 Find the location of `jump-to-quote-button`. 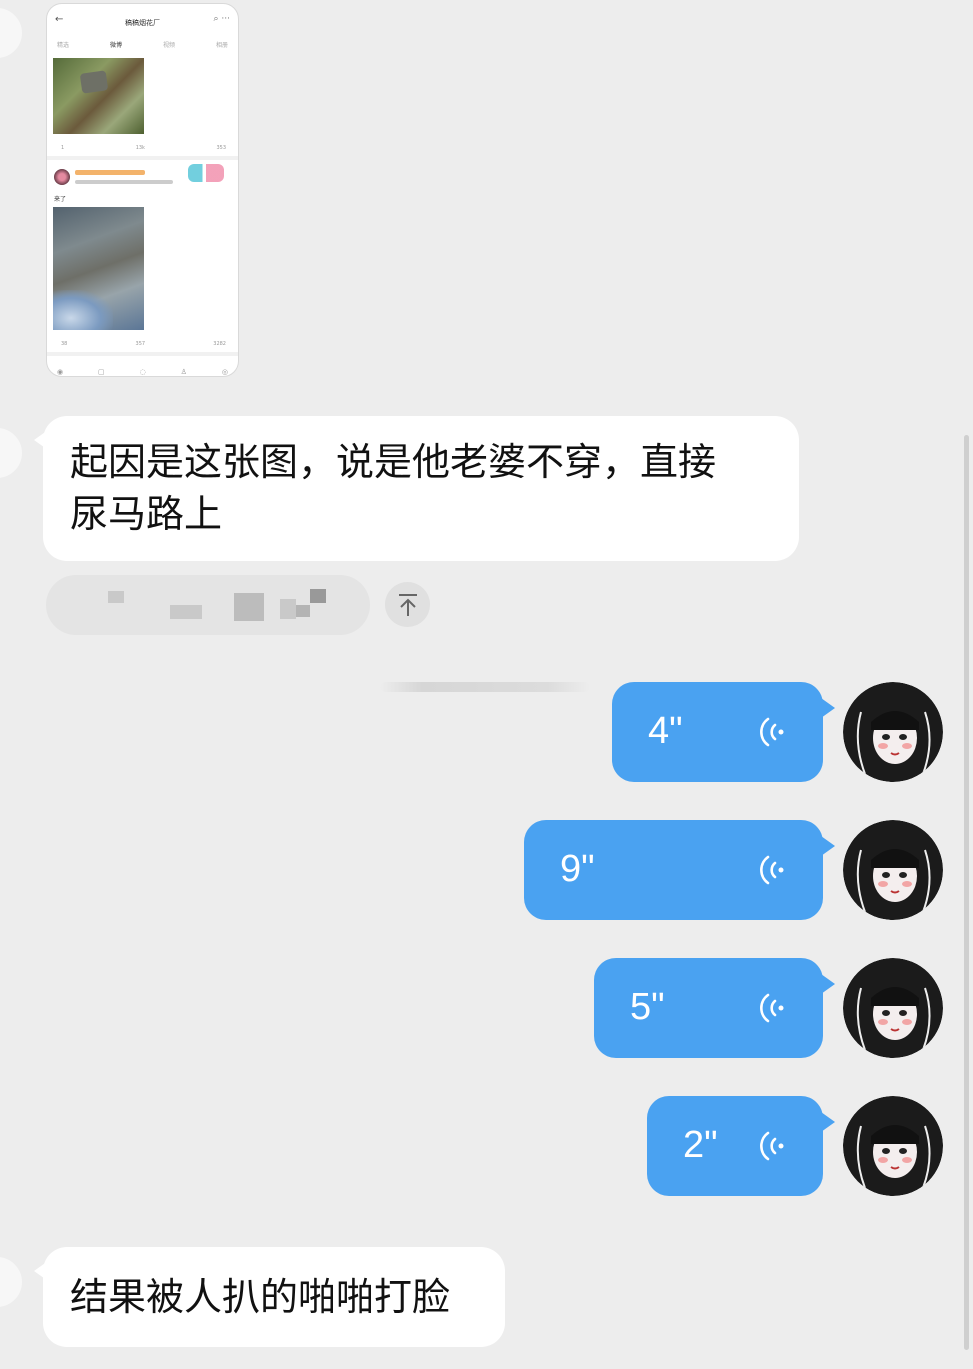

jump-to-quote-button is located at coordinates (407, 604).